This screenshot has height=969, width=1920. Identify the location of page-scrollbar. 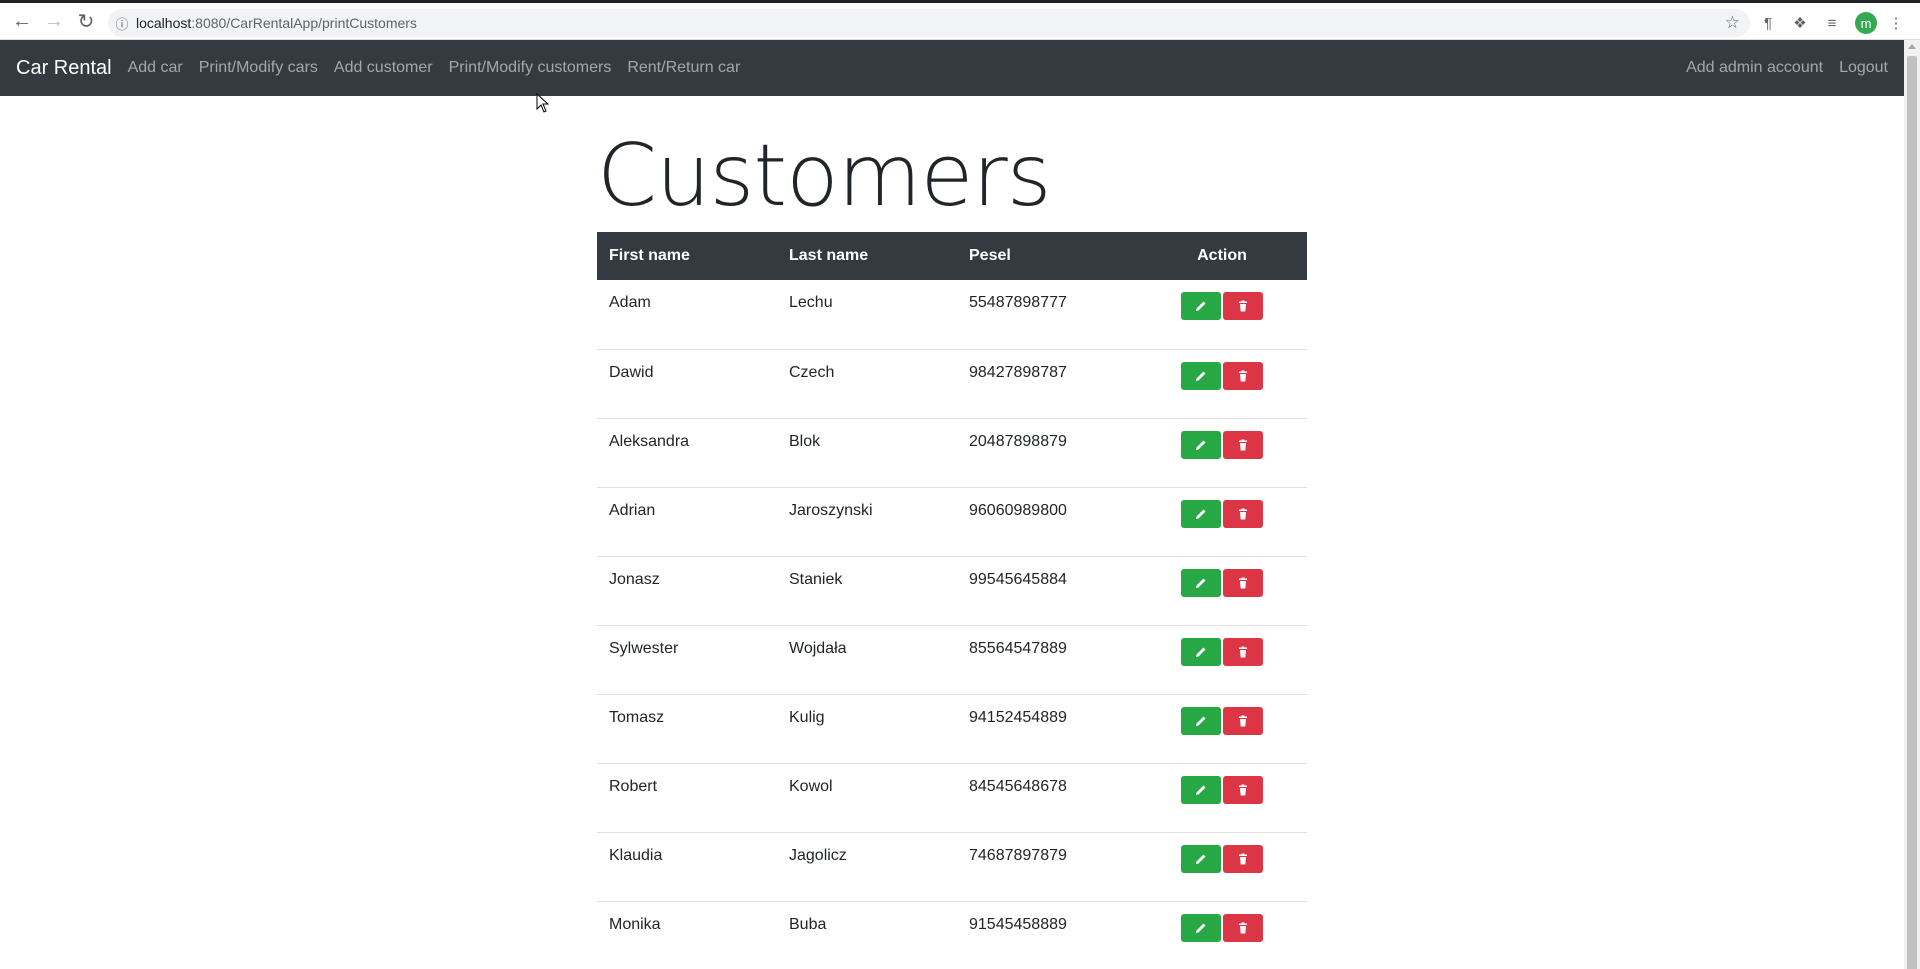
(1912, 504).